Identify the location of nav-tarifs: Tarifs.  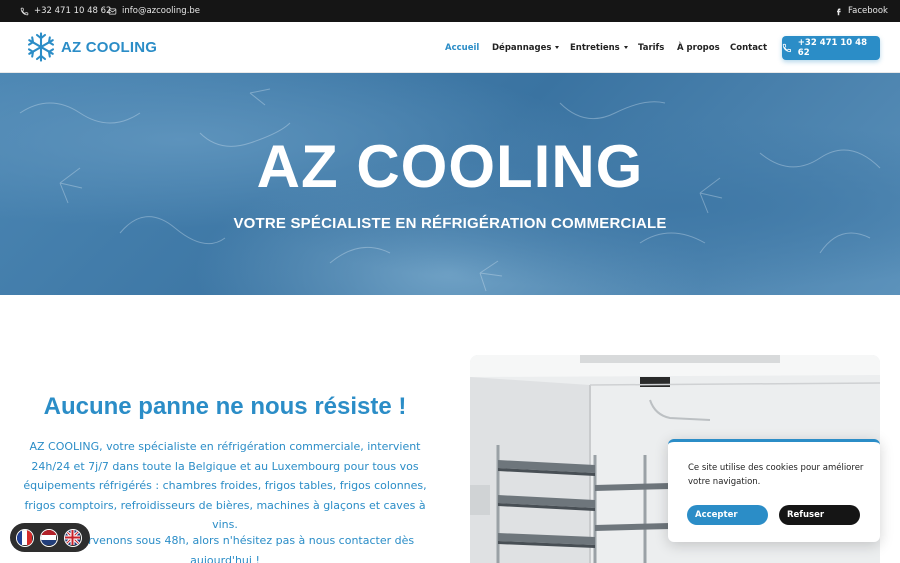
(651, 47).